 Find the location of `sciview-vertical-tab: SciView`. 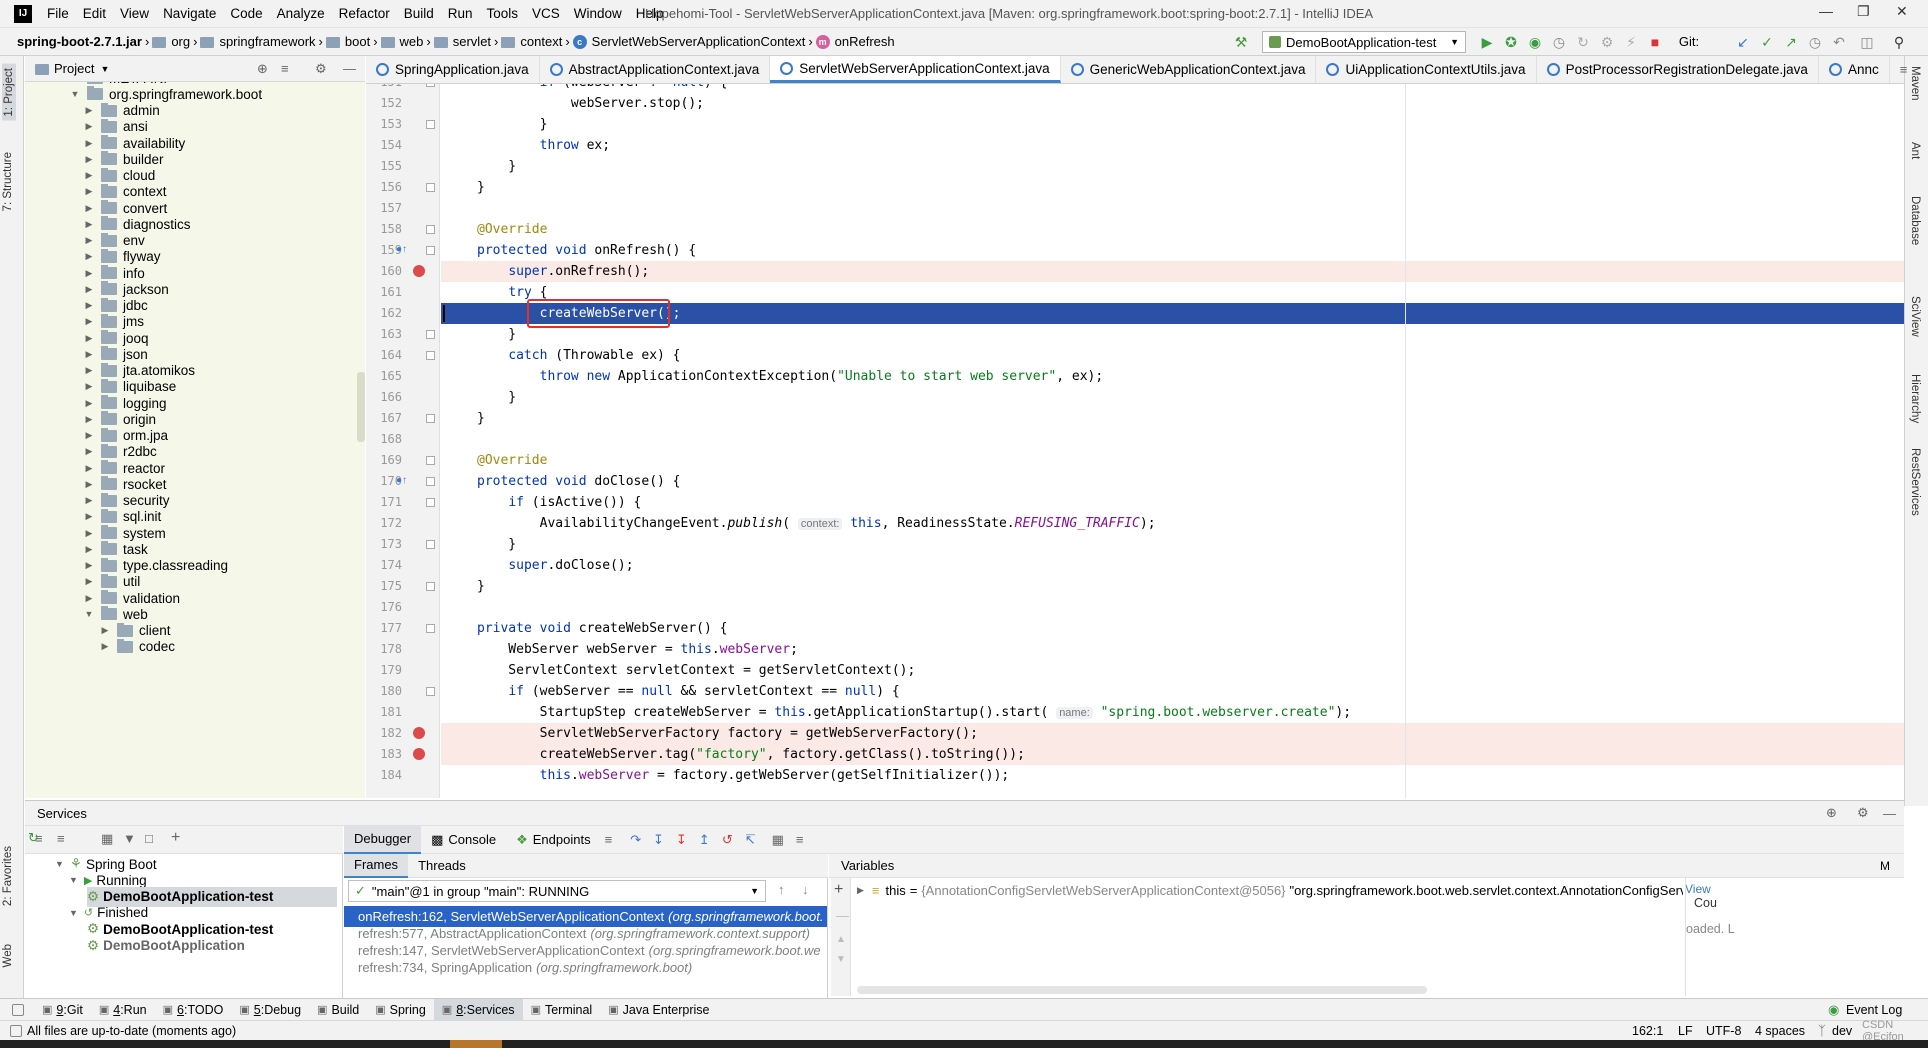

sciview-vertical-tab: SciView is located at coordinates (1915, 316).